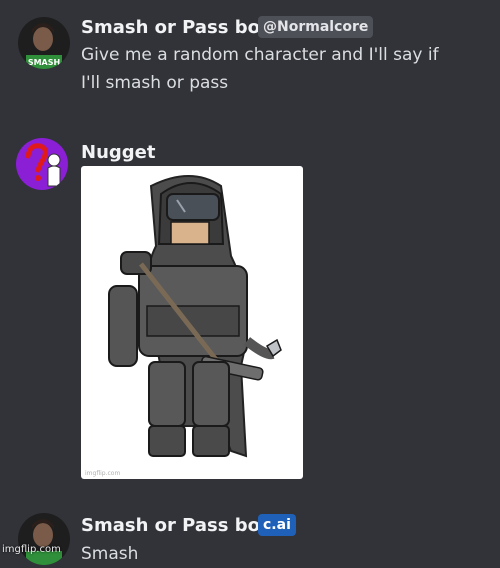 This screenshot has width=500, height=568. I want to click on bot-avatar: SMASH, so click(44, 43).